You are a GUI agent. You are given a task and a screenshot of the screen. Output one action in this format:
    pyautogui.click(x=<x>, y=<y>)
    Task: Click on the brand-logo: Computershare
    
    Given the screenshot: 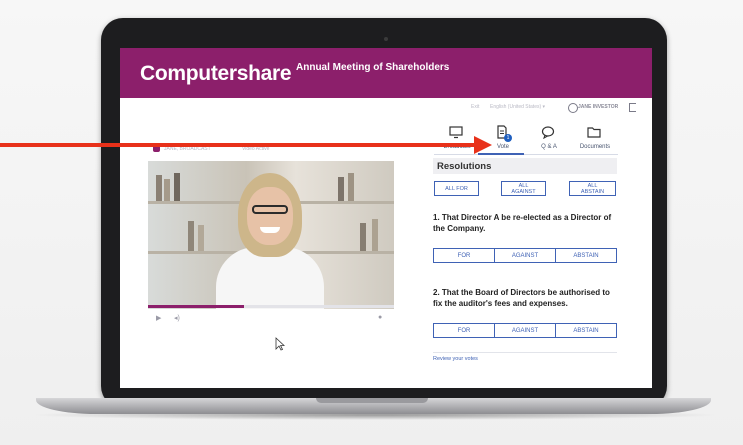 What is the action you would take?
    pyautogui.click(x=216, y=73)
    